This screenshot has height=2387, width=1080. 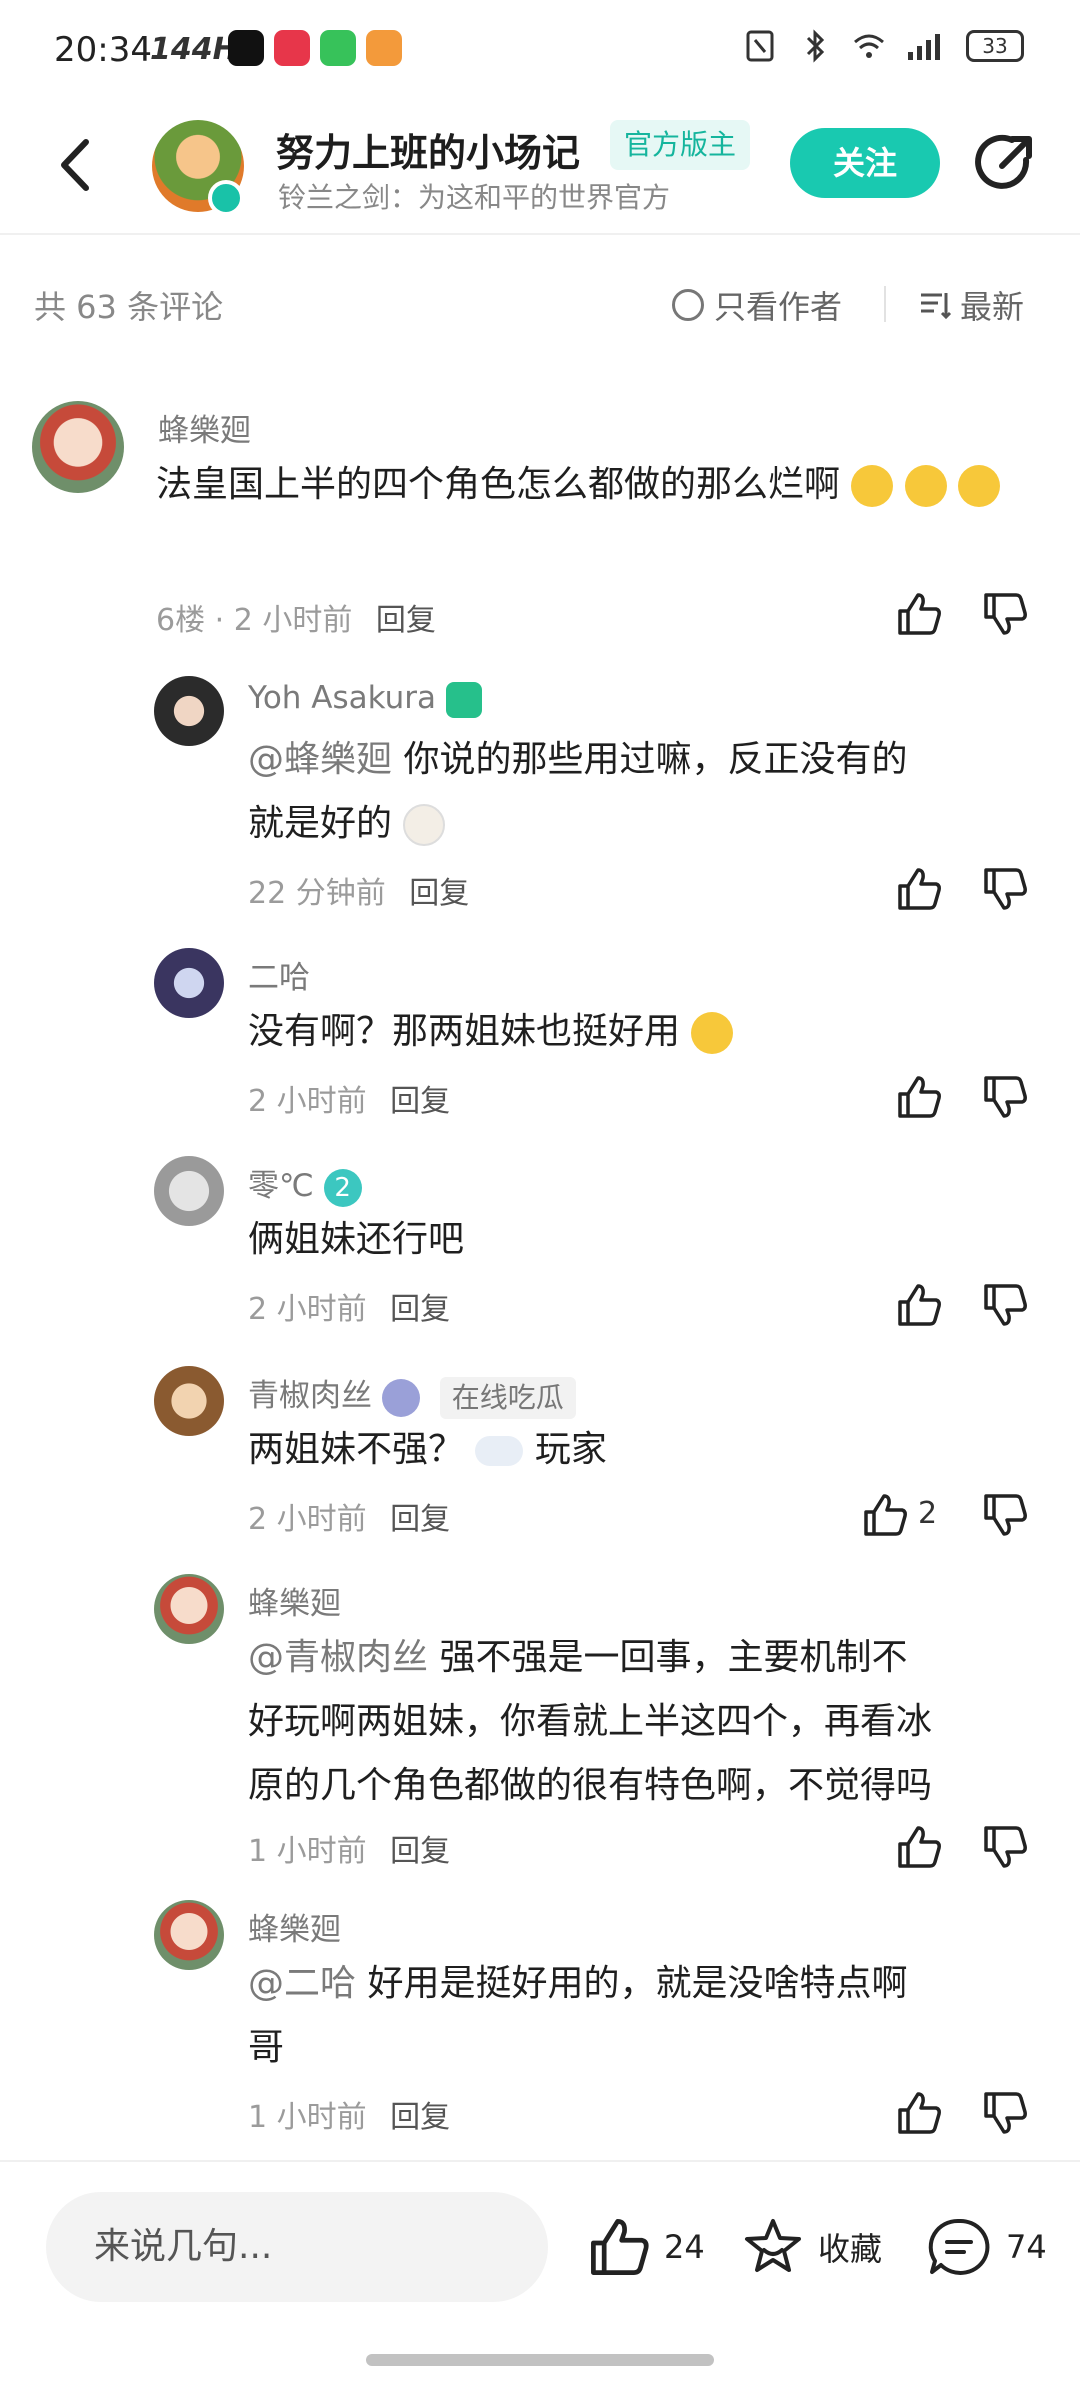 I want to click on share-icon, so click(x=1005, y=163).